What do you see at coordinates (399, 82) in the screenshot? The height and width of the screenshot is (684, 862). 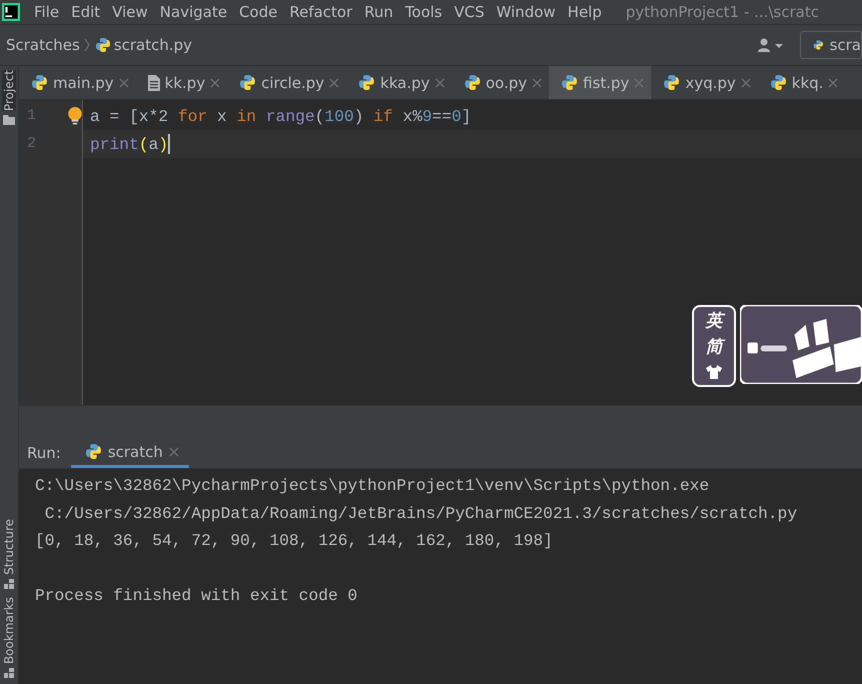 I see `editor-tab: kka.py` at bounding box center [399, 82].